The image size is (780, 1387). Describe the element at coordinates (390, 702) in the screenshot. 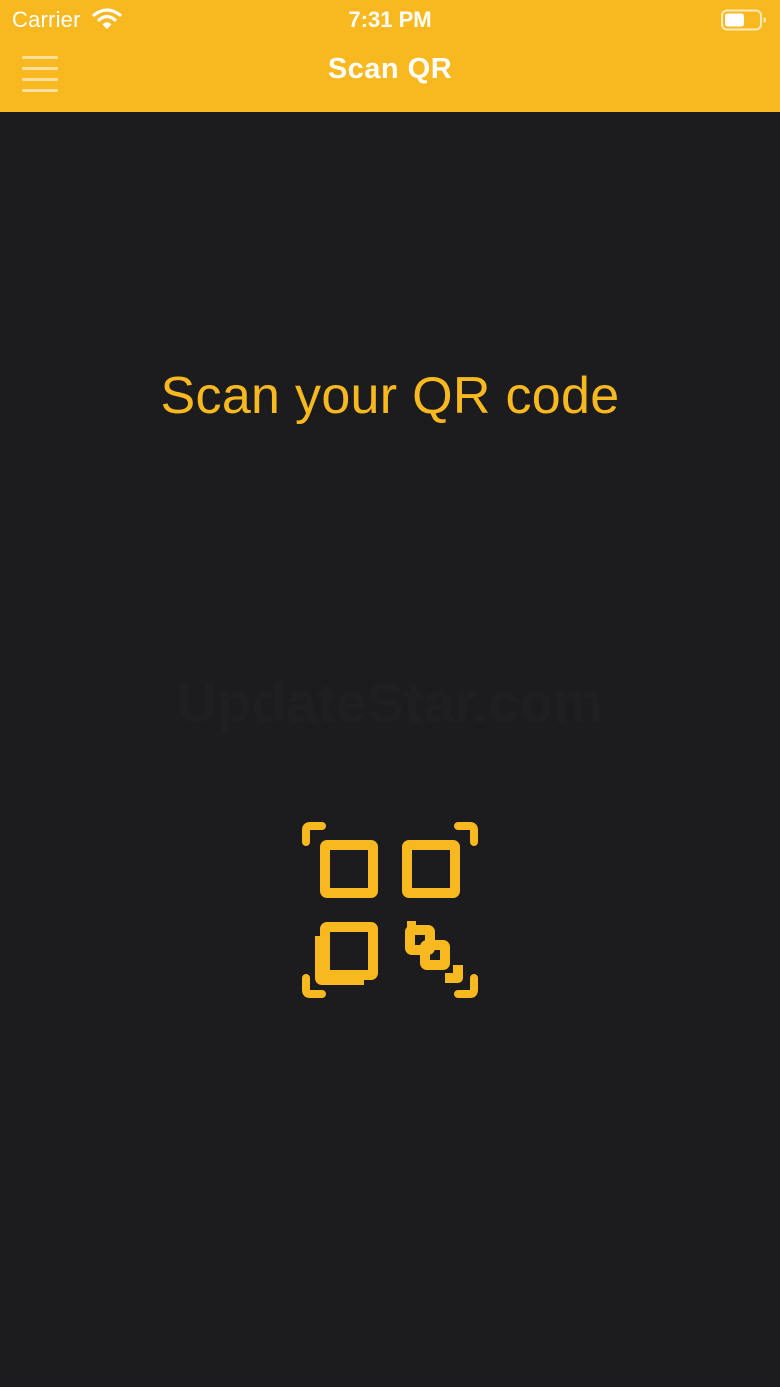

I see `watermark: UpdateStar.com` at that location.